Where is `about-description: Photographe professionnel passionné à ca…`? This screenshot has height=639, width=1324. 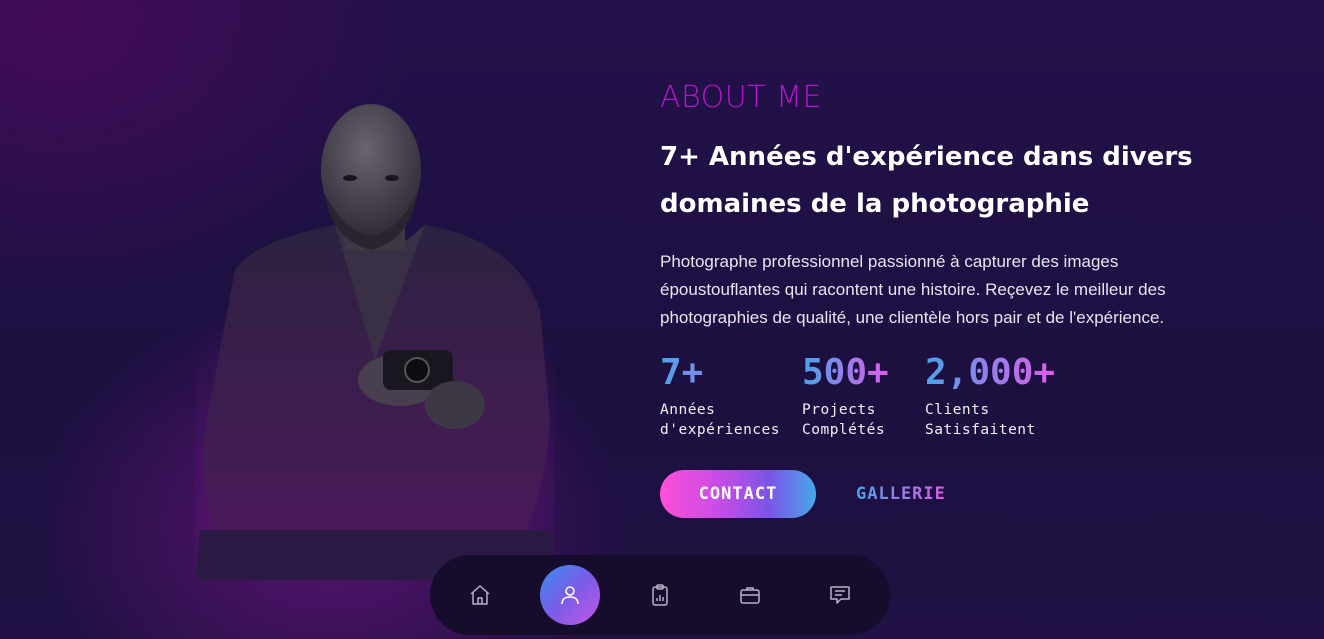 about-description: Photographe professionnel passionné à ca… is located at coordinates (913, 289).